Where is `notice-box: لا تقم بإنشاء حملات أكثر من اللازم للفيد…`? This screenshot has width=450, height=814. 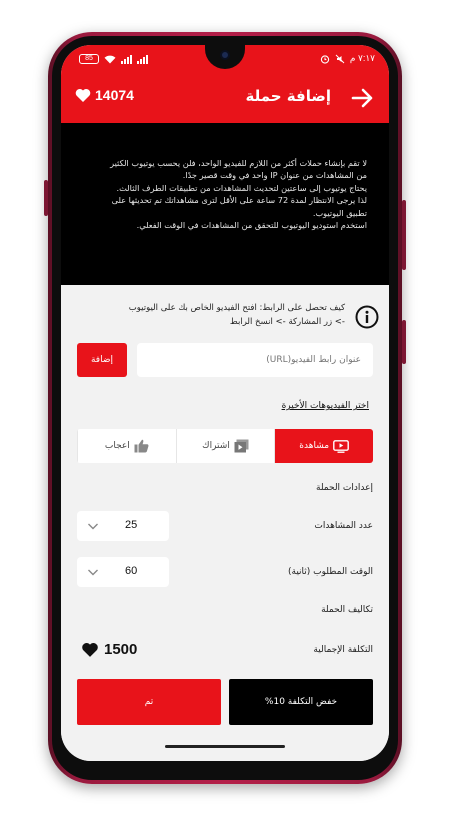 notice-box: لا تقم بإنشاء حملات أكثر من اللازم للفيد… is located at coordinates (225, 204).